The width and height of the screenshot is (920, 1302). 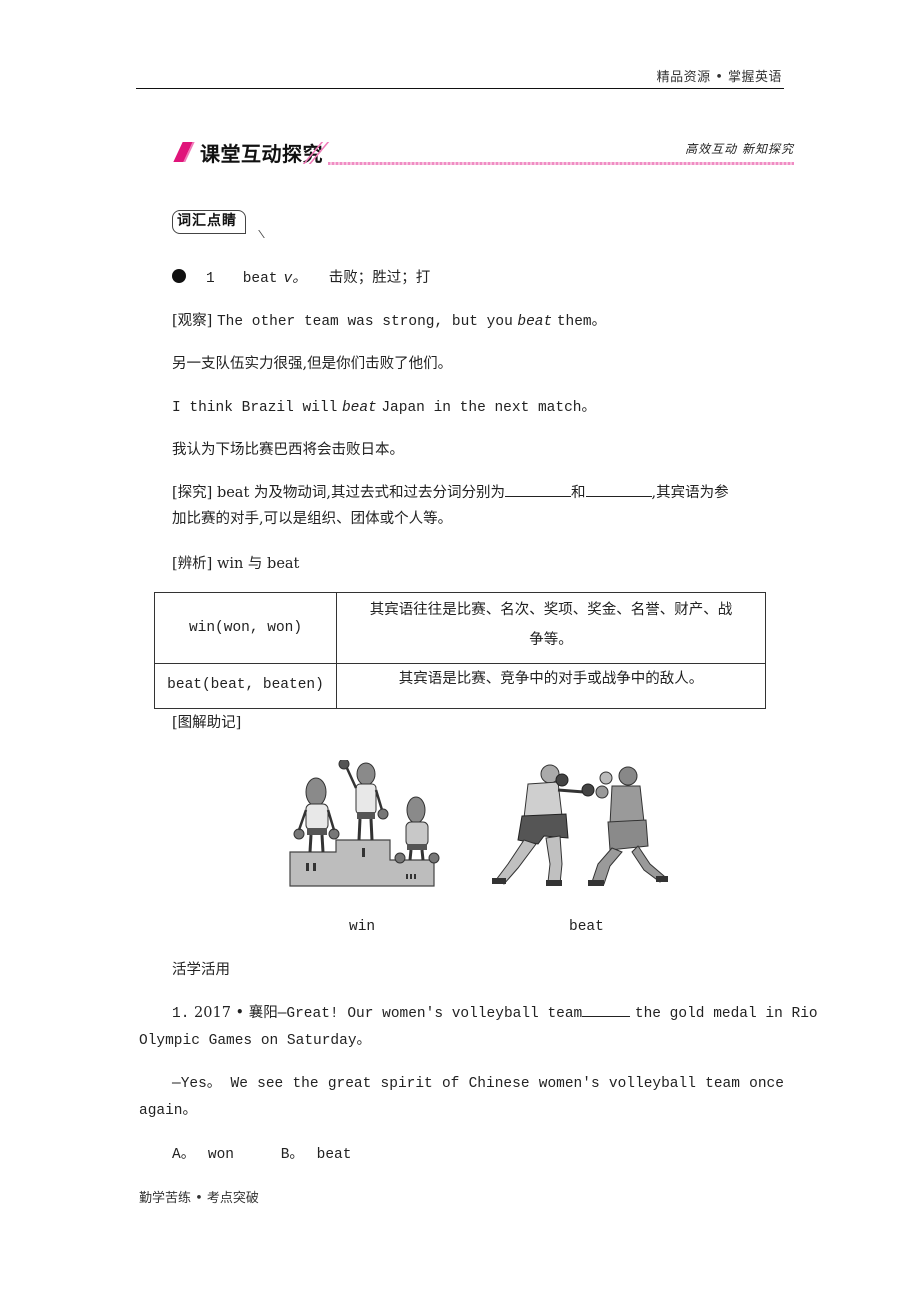 I want to click on reply-word: great, so click(x=349, y=1084).